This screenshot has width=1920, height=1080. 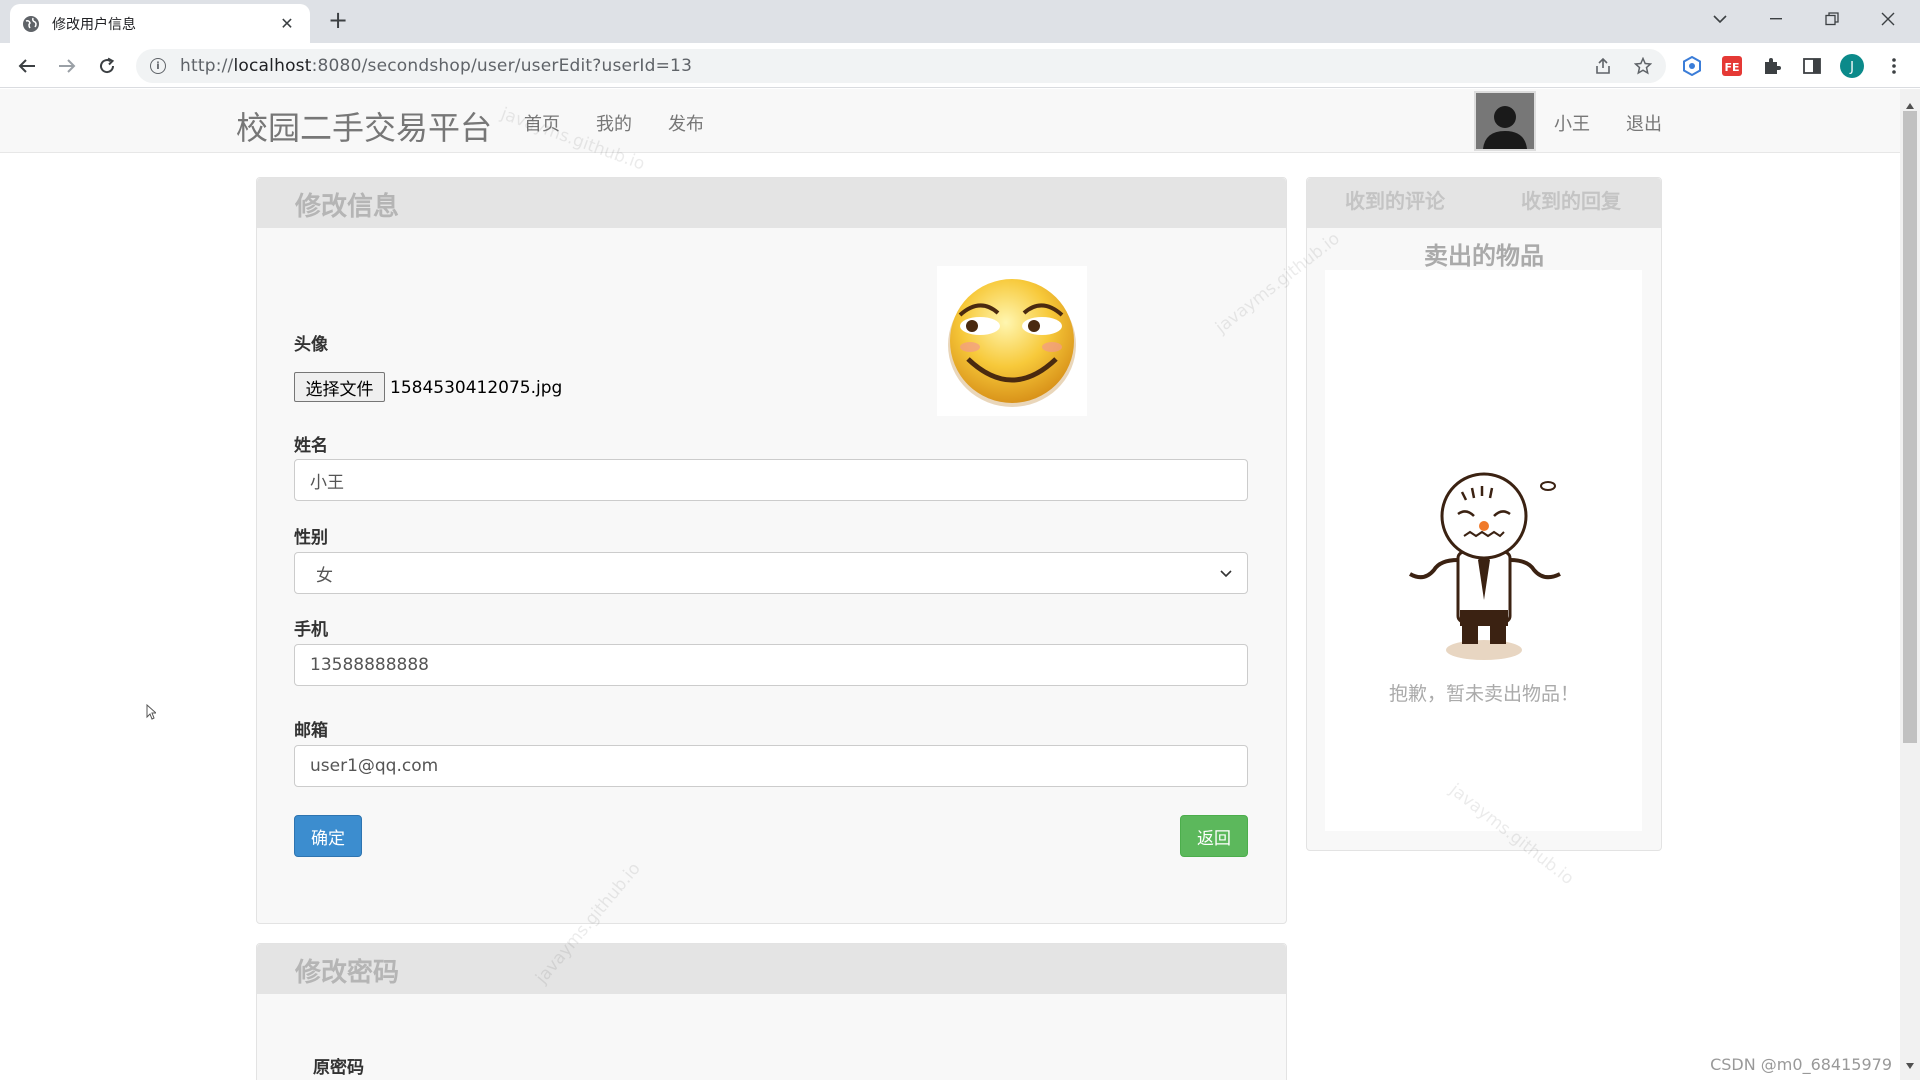 What do you see at coordinates (1910, 1064) in the screenshot?
I see `scroll-down-icon` at bounding box center [1910, 1064].